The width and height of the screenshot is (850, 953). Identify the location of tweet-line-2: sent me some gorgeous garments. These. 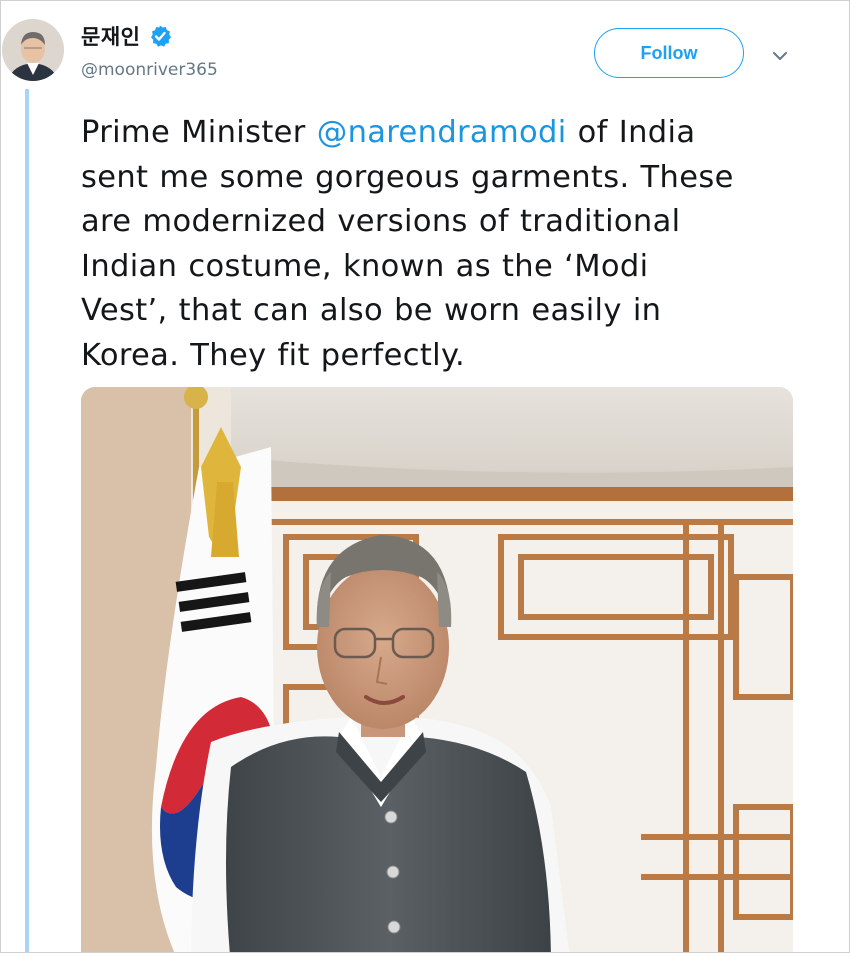
(407, 177).